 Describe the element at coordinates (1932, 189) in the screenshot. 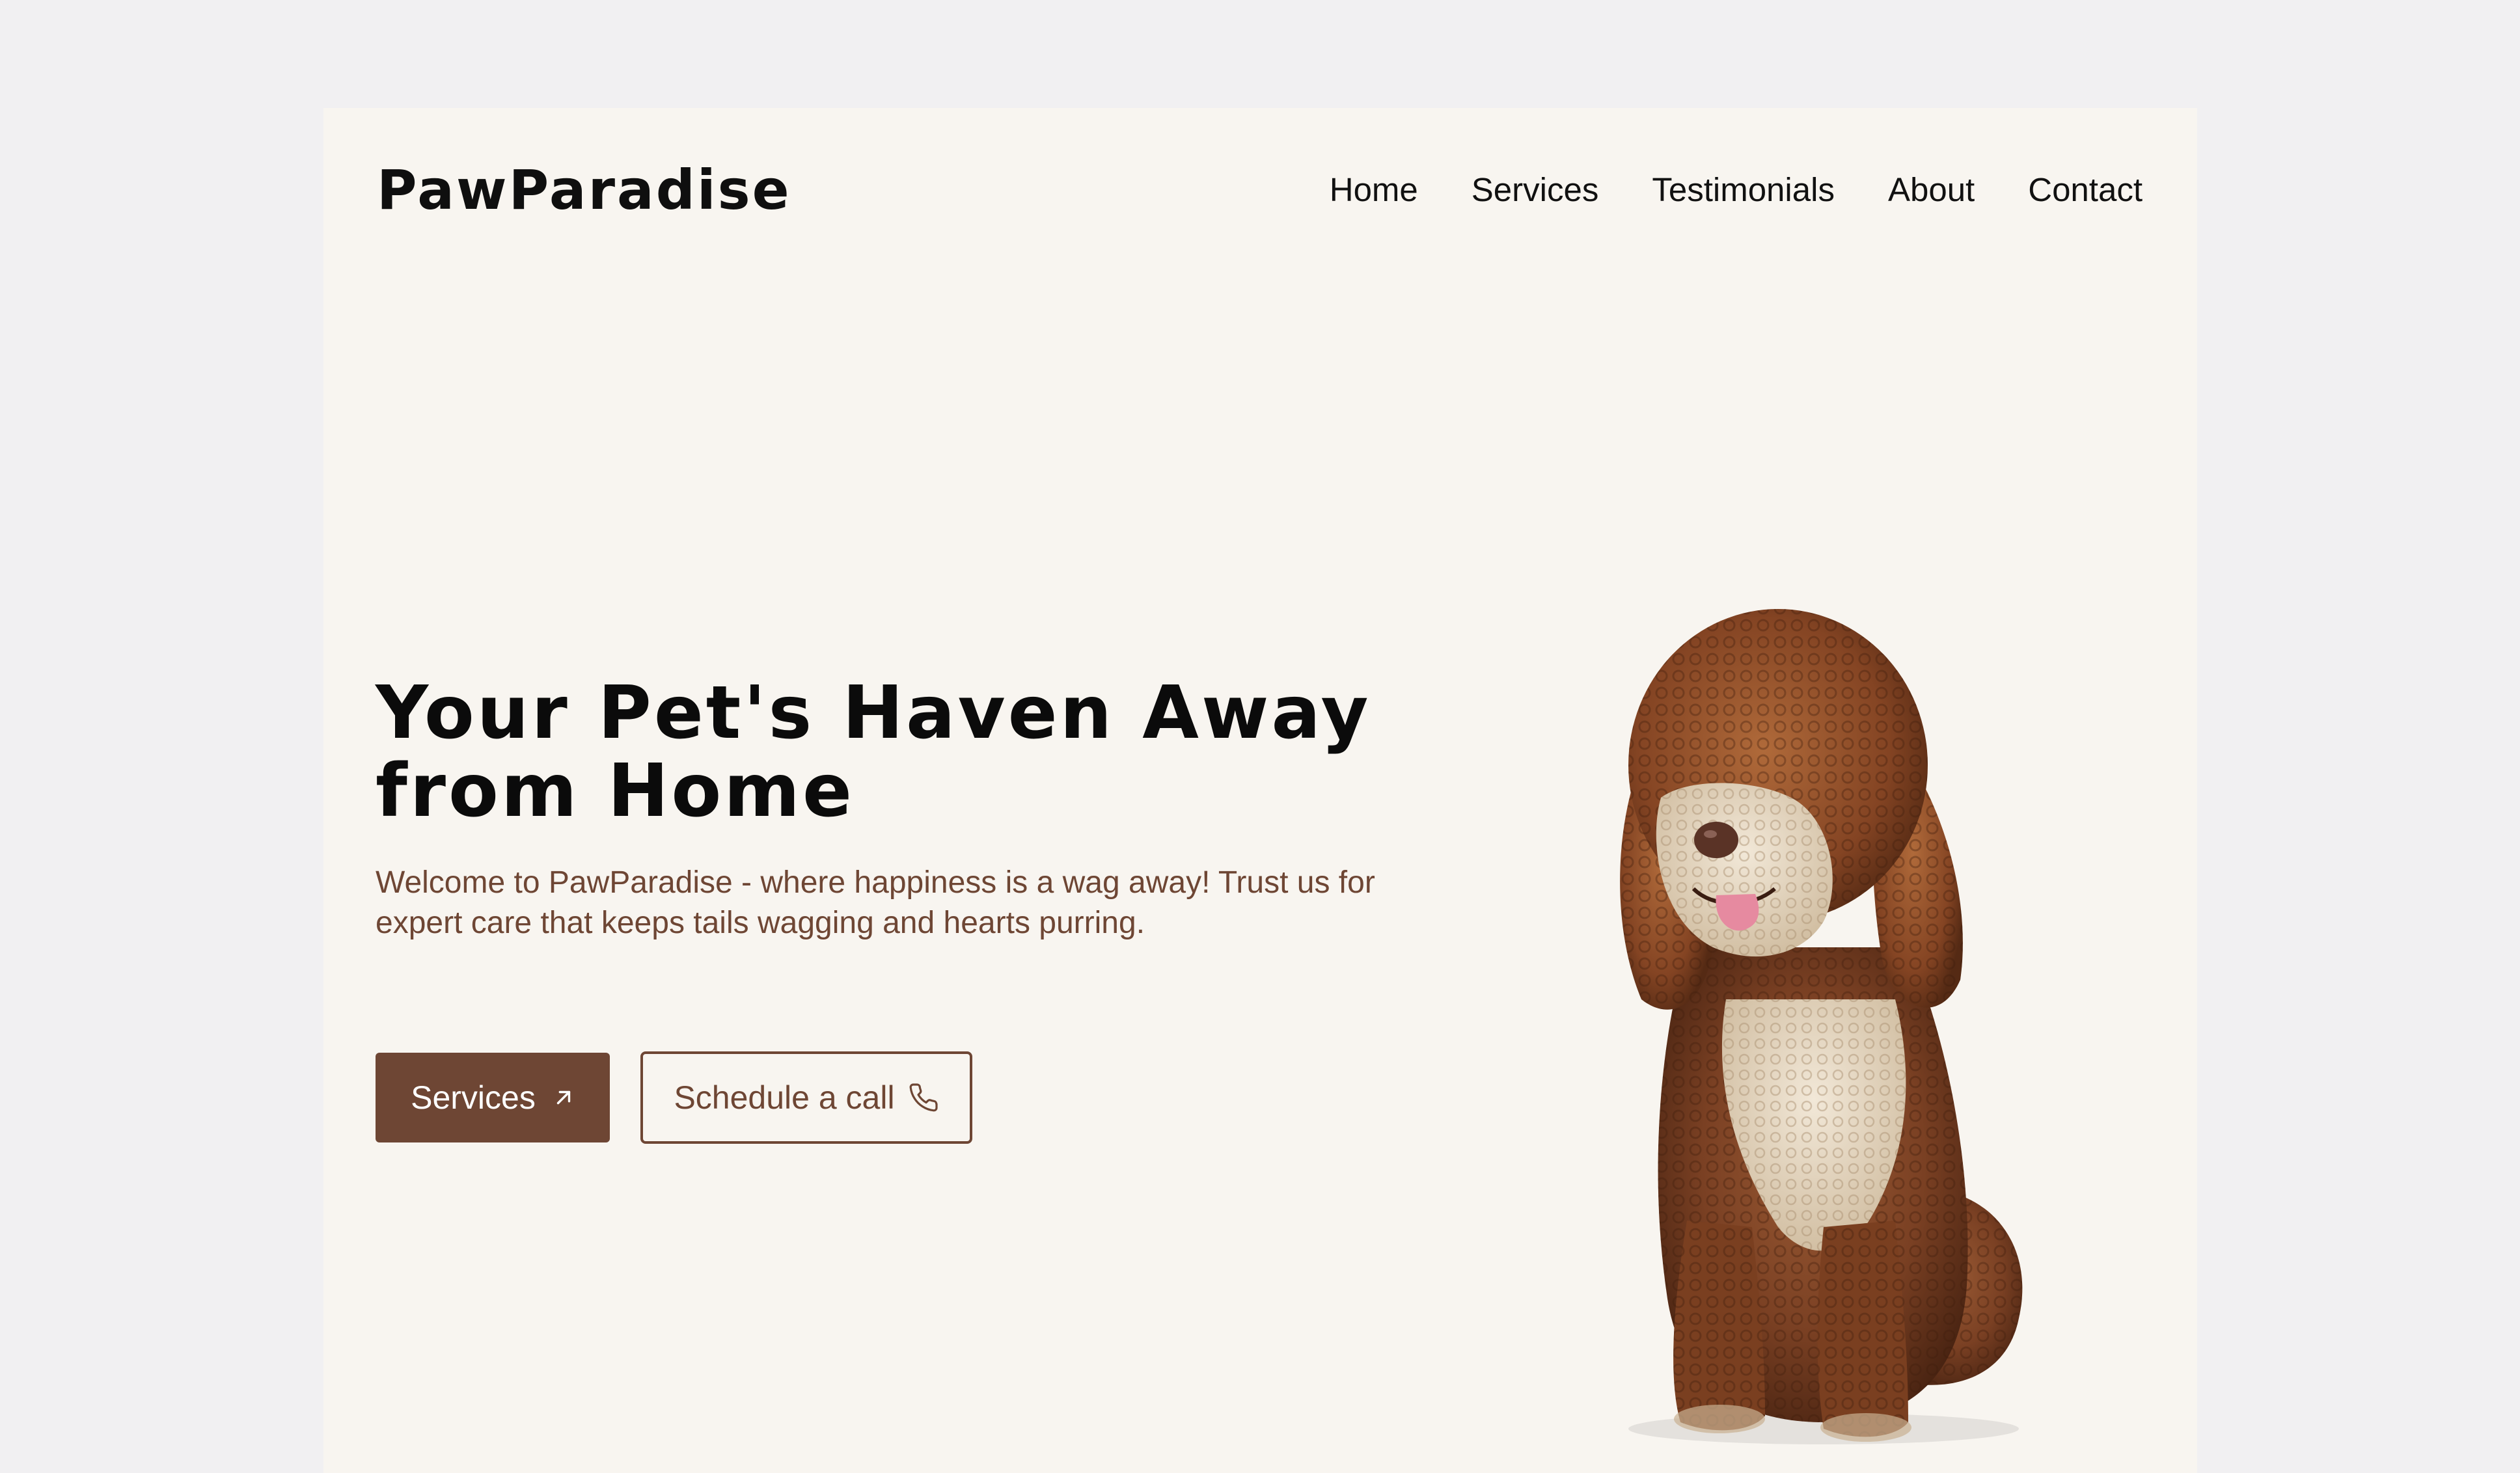

I see `nav-link-about: About` at that location.